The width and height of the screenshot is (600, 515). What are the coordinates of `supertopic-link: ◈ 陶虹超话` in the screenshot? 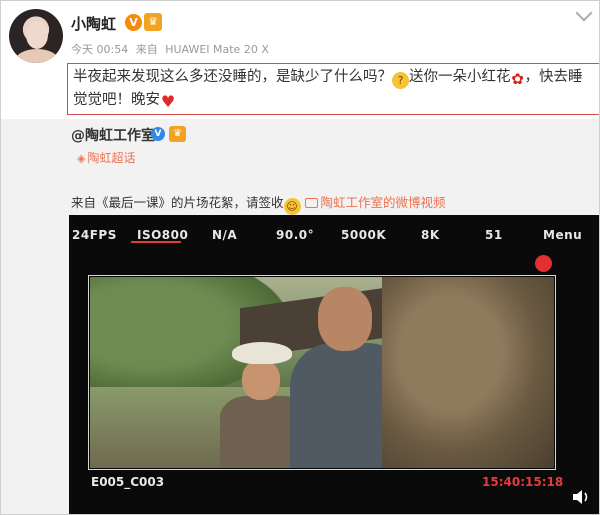 It's located at (106, 157).